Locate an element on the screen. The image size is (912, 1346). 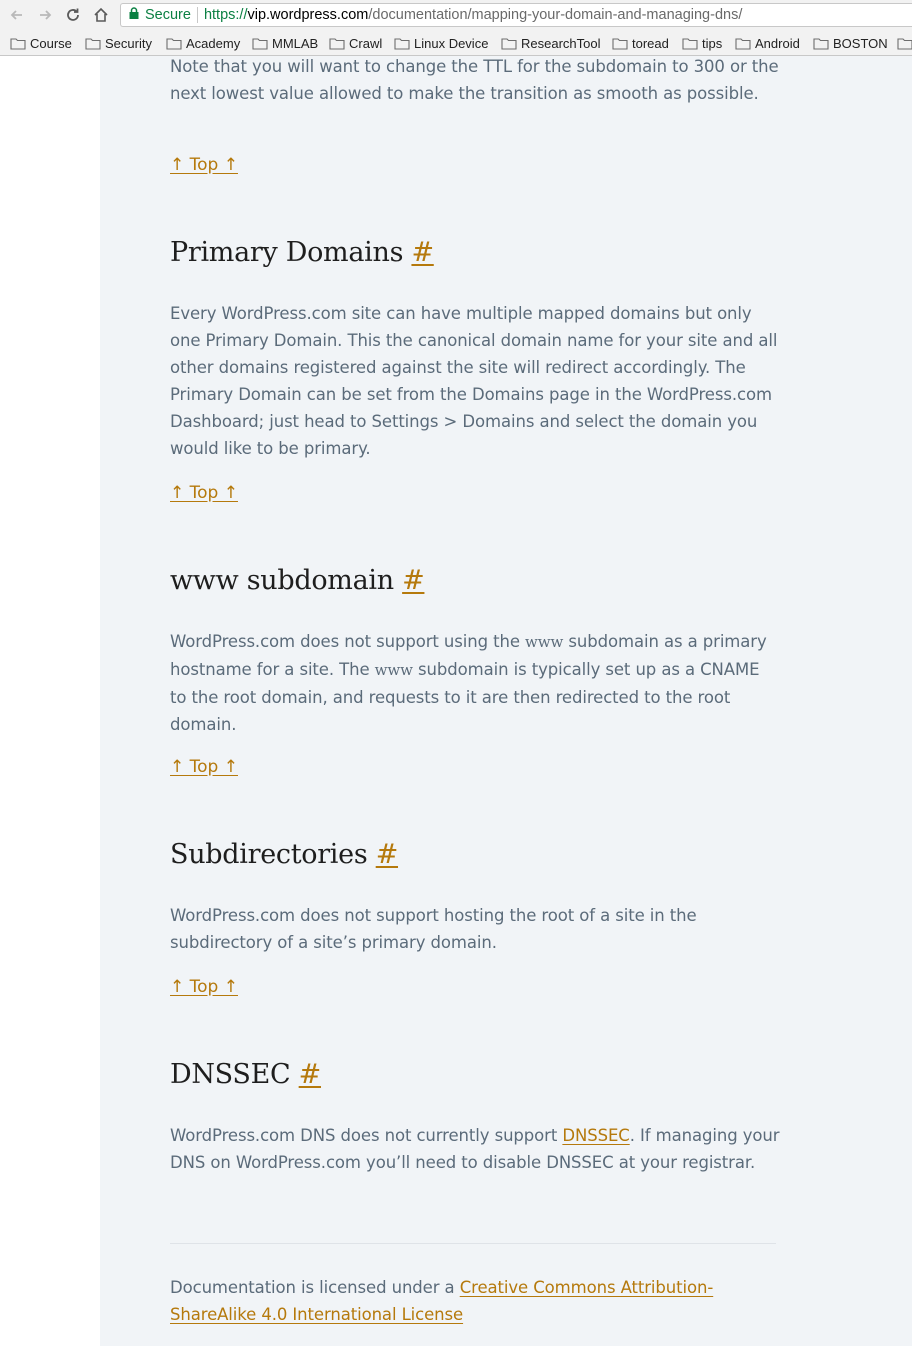
arrow-left-icon is located at coordinates (16, 15).